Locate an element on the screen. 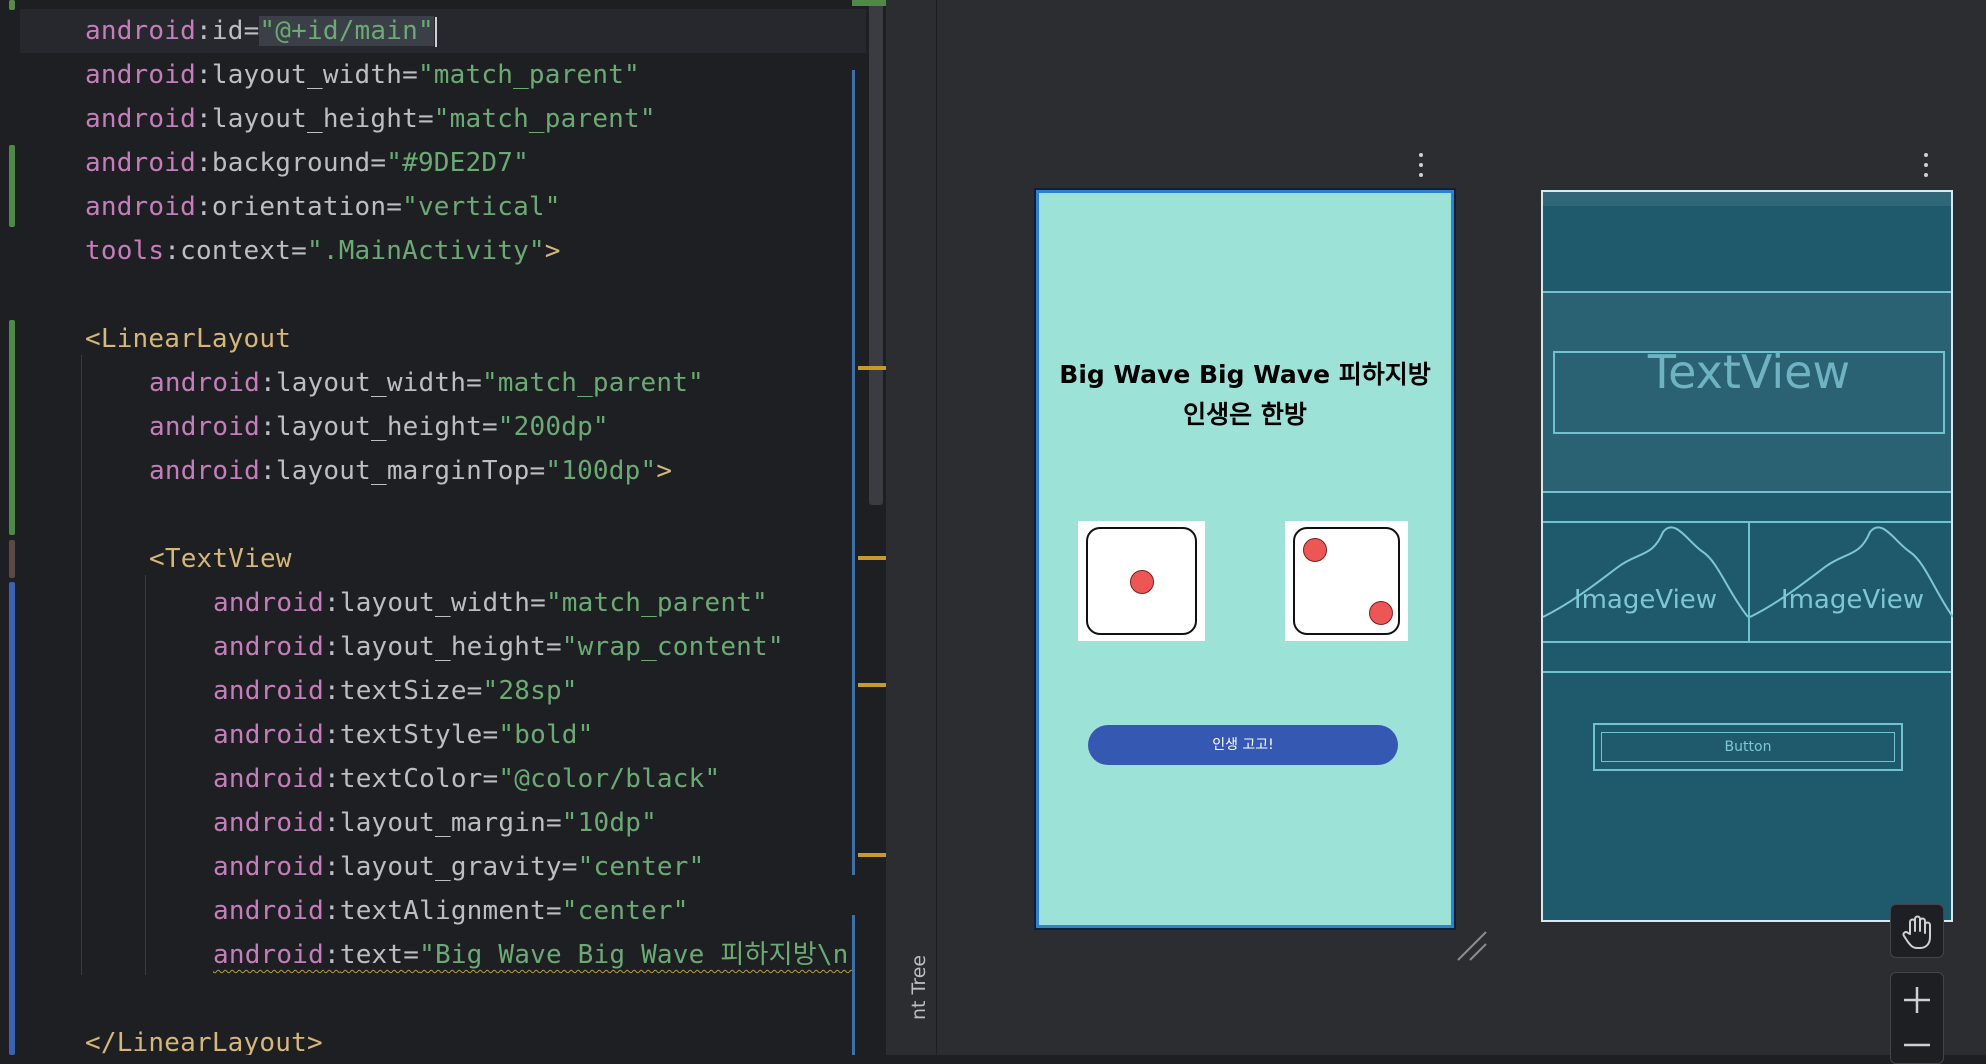 The height and width of the screenshot is (1064, 1986). zoom-in-icon is located at coordinates (1917, 999).